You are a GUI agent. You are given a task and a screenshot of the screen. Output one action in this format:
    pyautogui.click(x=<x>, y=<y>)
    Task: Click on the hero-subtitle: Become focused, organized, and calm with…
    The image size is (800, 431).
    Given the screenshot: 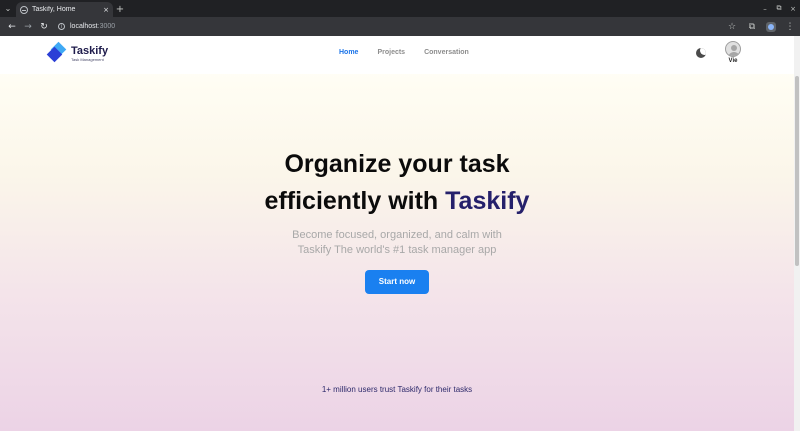 What is the action you would take?
    pyautogui.click(x=397, y=242)
    